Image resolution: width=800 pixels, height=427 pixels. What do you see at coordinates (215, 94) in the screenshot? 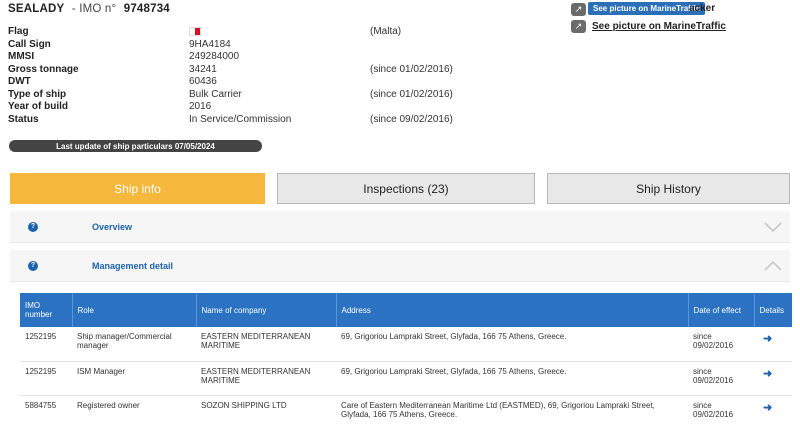
I see `particular-value: Bulk Carrier` at bounding box center [215, 94].